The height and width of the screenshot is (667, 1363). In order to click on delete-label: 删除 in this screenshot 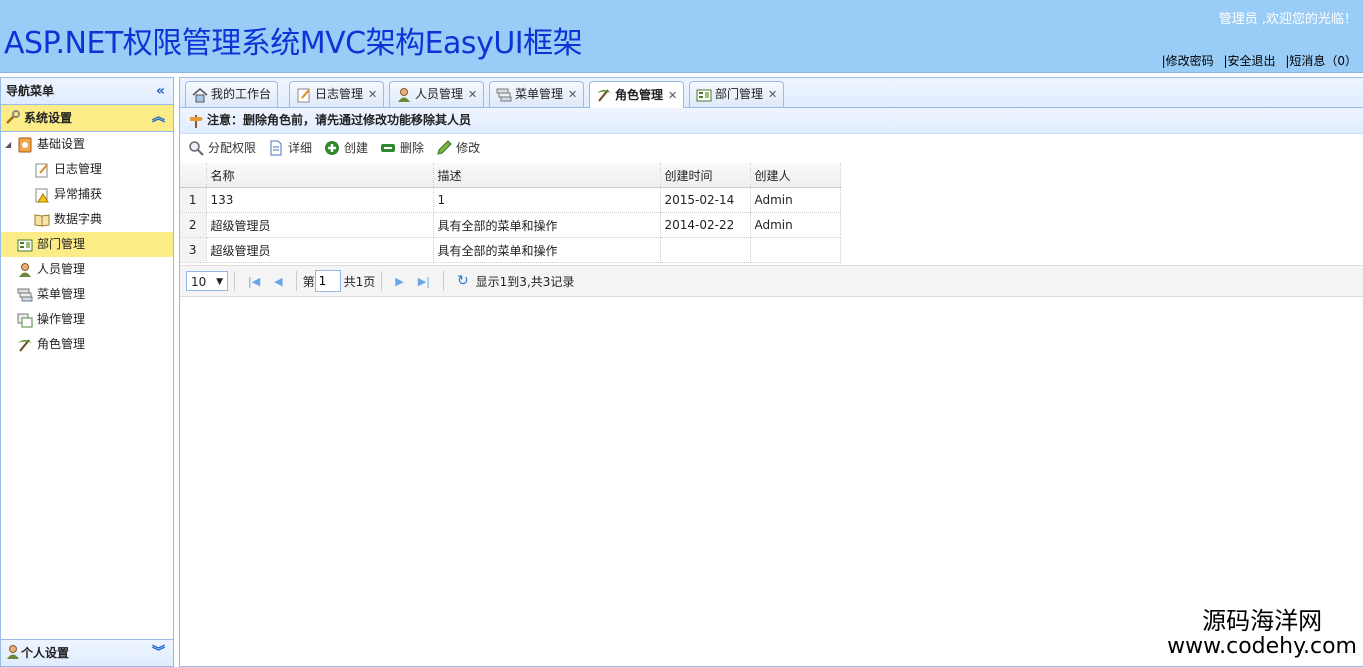, I will do `click(412, 148)`.